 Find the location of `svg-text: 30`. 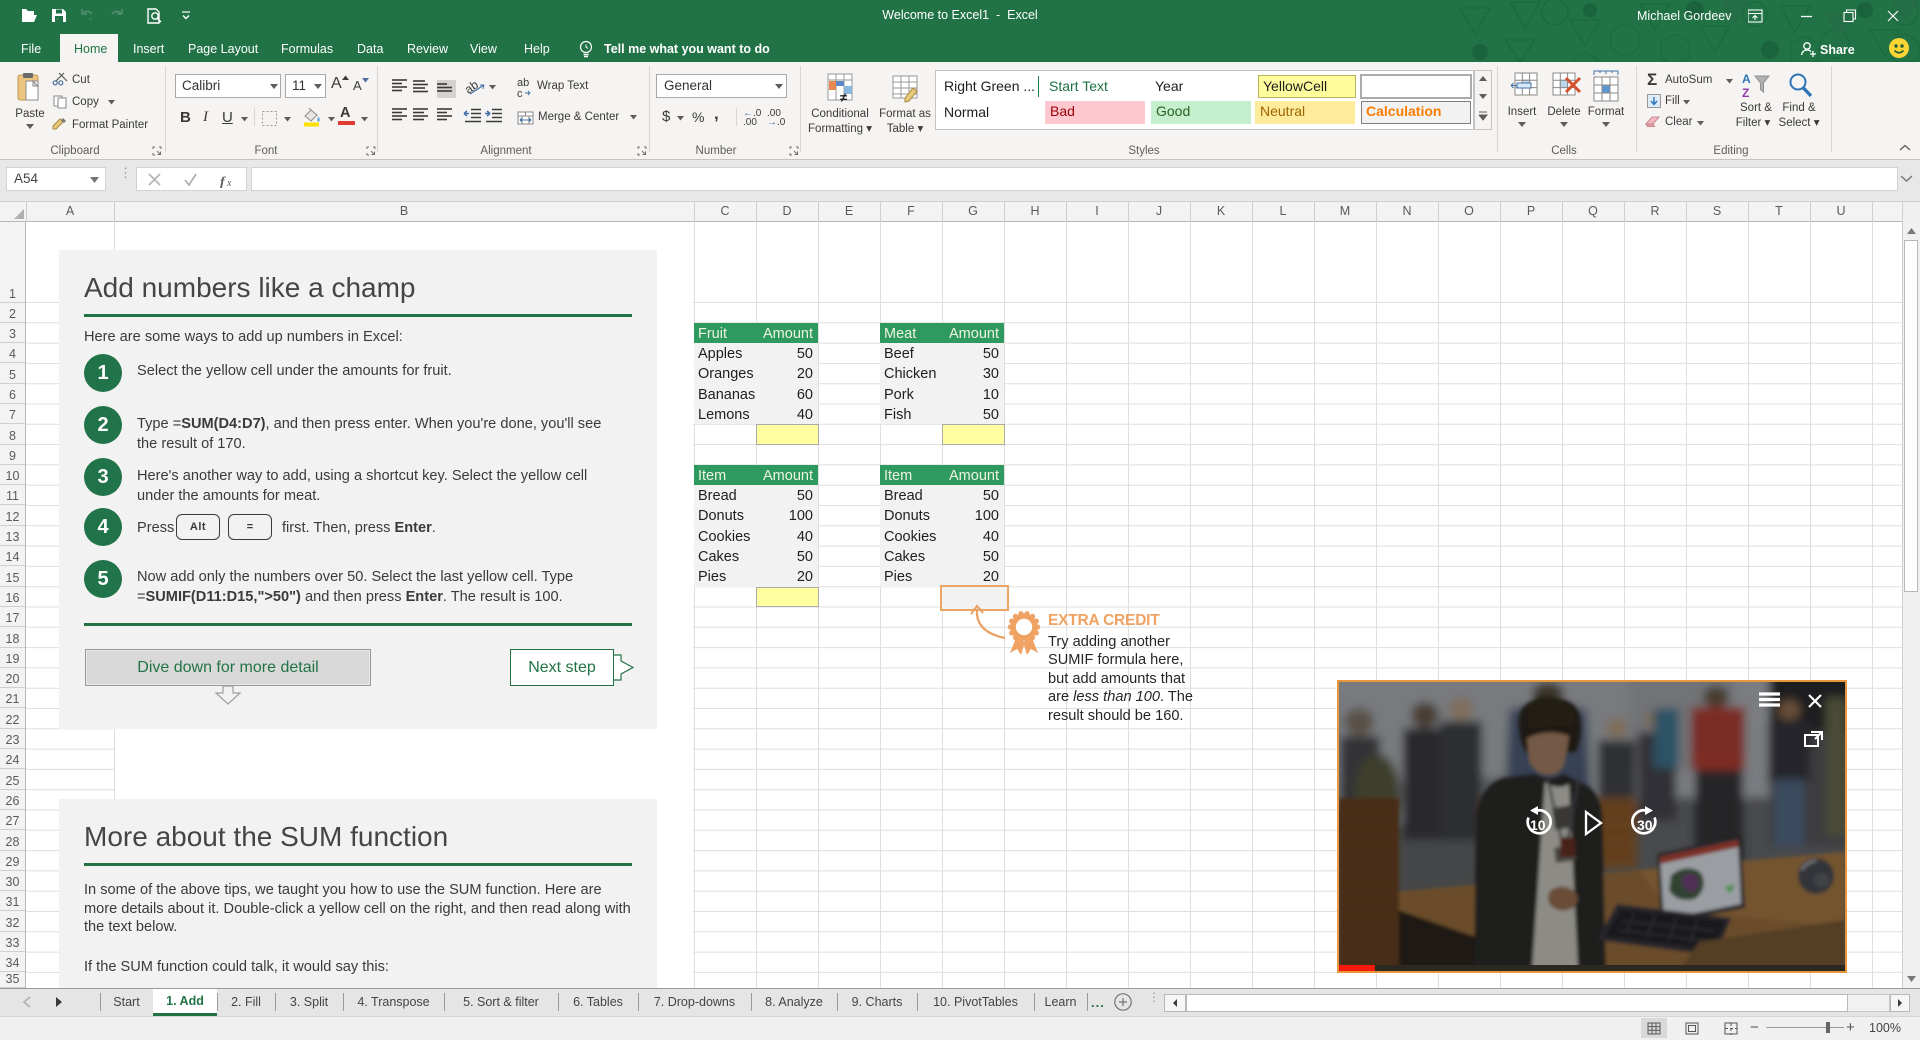

svg-text: 30 is located at coordinates (1645, 825).